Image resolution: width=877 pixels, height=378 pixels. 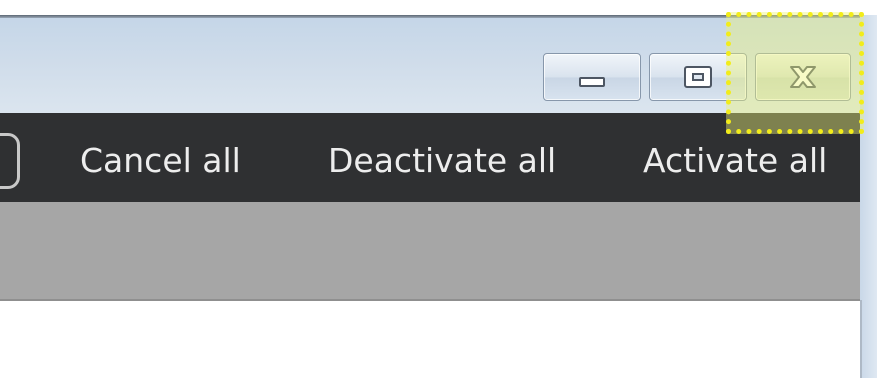 What do you see at coordinates (160, 161) in the screenshot?
I see `cancel-all-button: Cancel all` at bounding box center [160, 161].